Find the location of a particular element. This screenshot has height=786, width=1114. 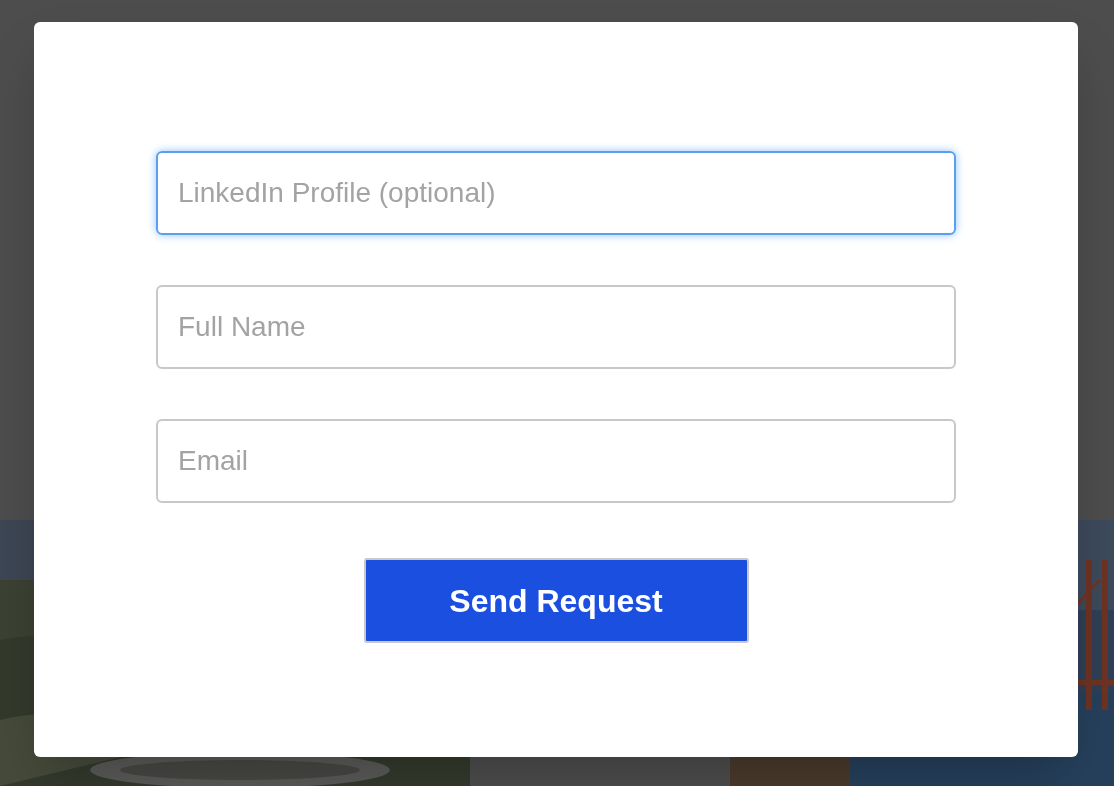

input-field: LinkedIn Profile (optional) is located at coordinates (556, 193).